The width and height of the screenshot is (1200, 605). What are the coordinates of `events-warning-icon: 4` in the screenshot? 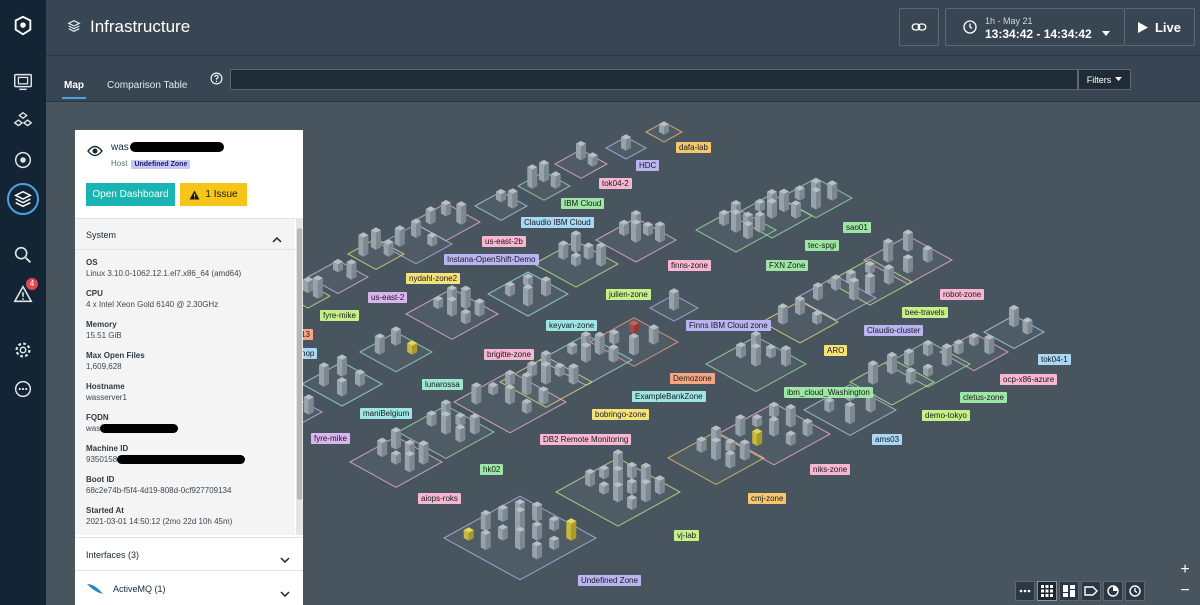 It's located at (23, 294).